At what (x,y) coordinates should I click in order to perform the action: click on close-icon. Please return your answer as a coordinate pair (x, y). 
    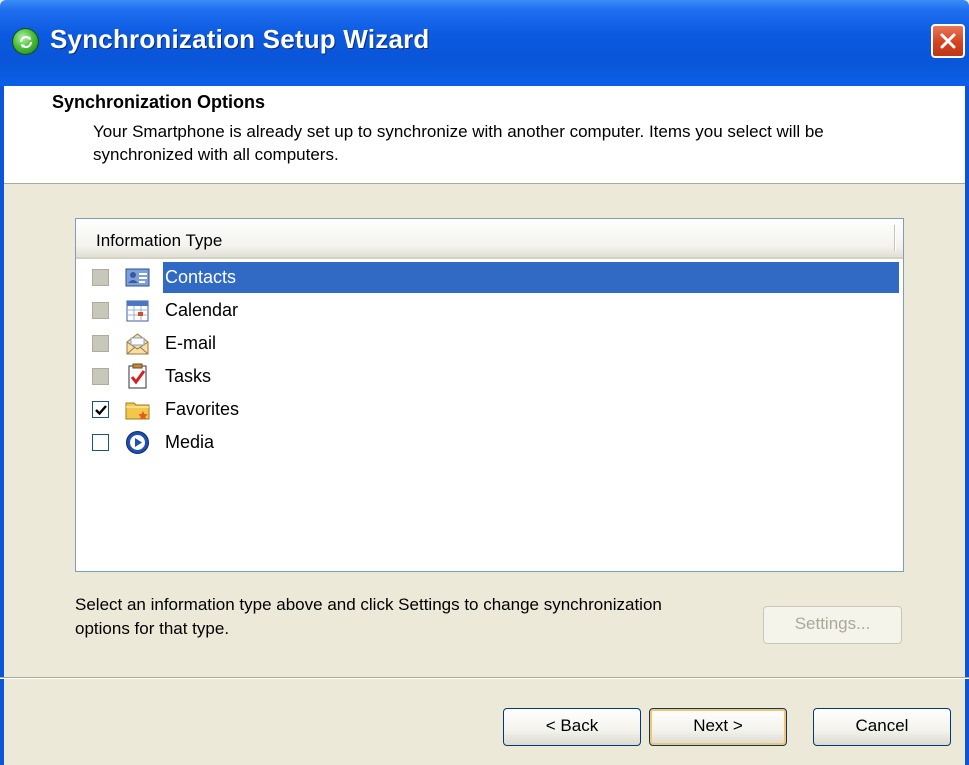
    Looking at the image, I should click on (948, 41).